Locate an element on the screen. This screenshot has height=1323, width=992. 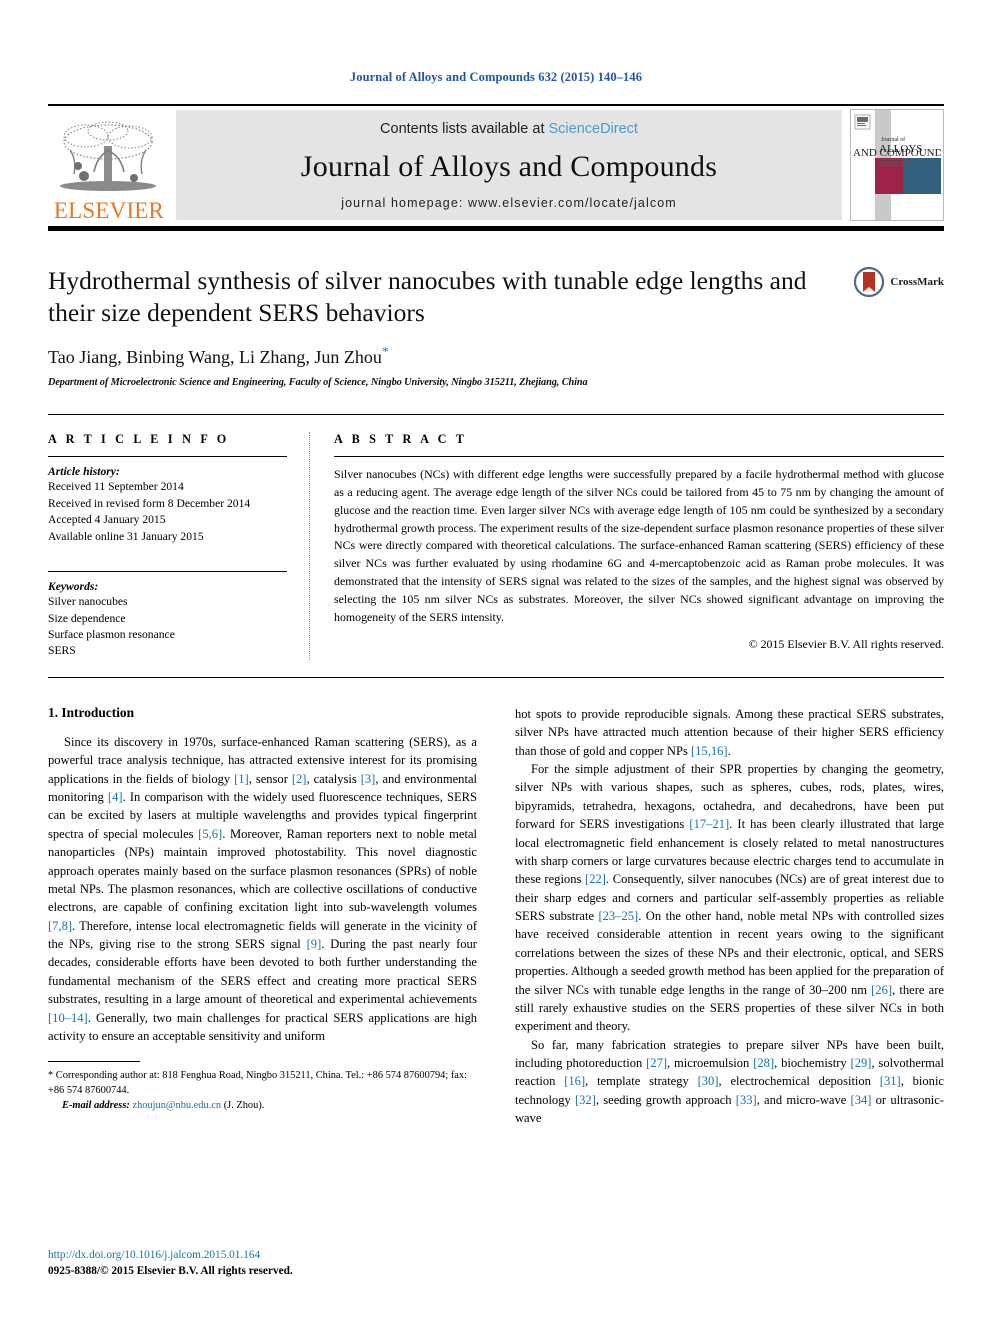
citation-ref: [22] is located at coordinates (595, 879).